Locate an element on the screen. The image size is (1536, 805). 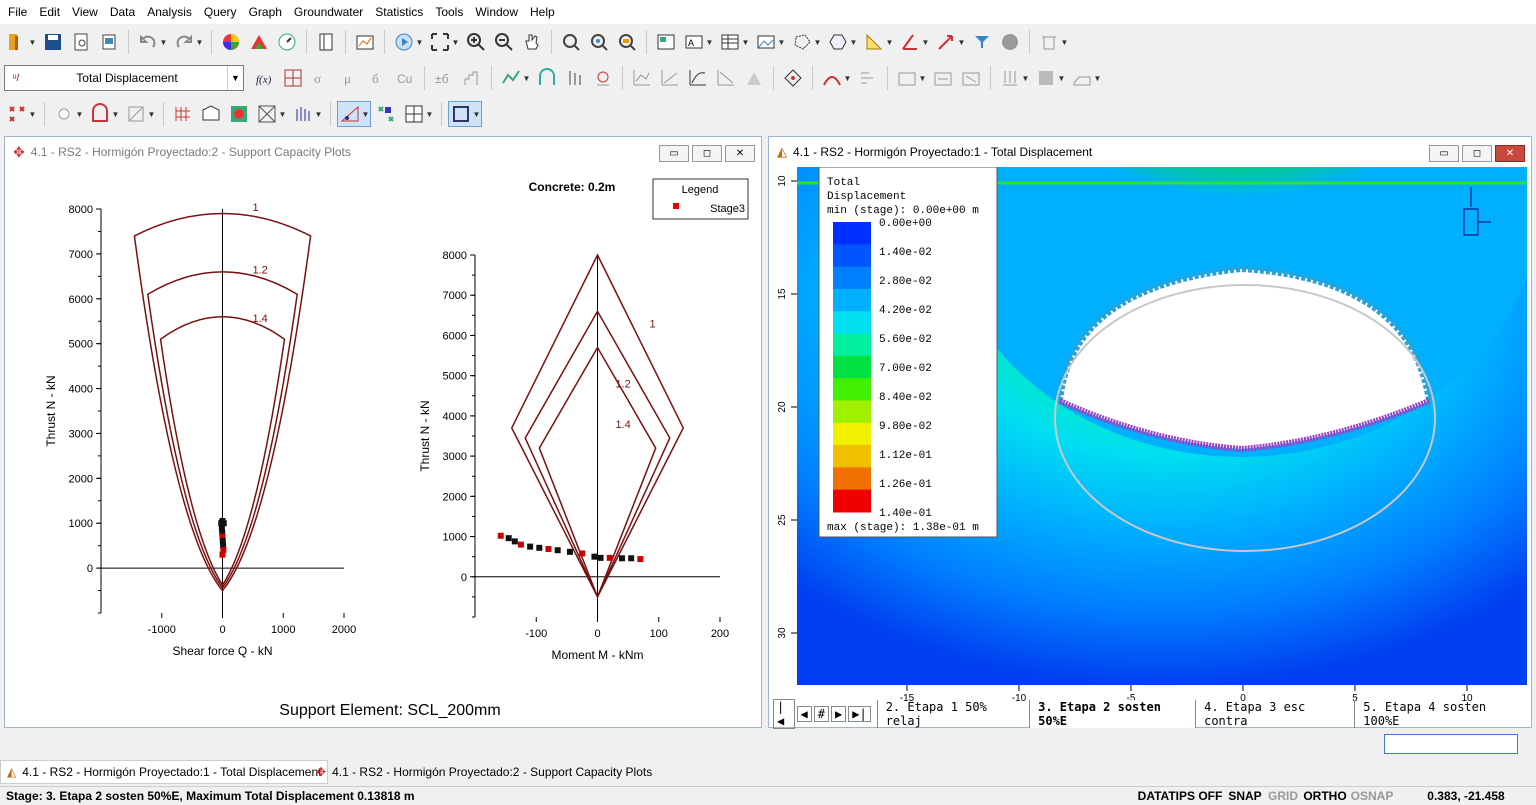
chevron-down-icon: ▼ is located at coordinates (235, 78).